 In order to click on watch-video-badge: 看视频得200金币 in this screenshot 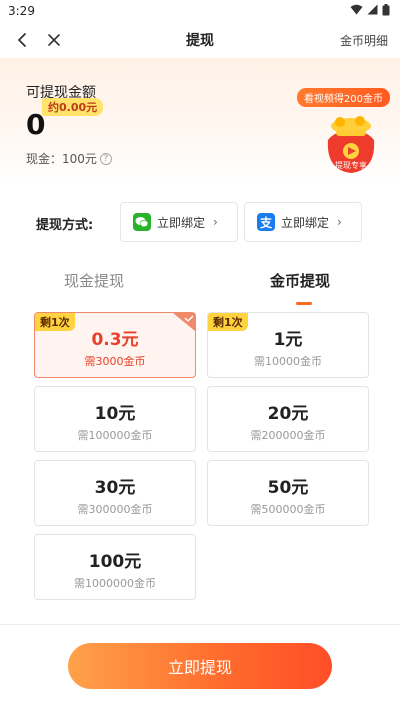, I will do `click(343, 97)`.